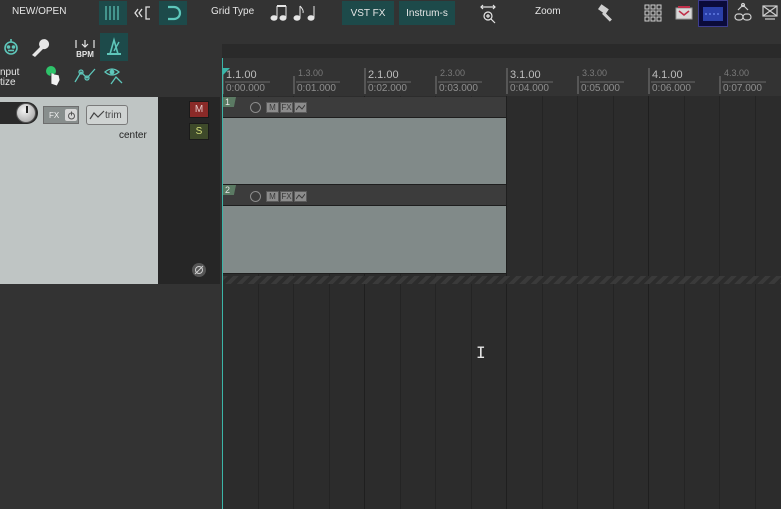 Image resolution: width=781 pixels, height=509 pixels. What do you see at coordinates (53, 76) in the screenshot?
I see `pointer-hand-icon` at bounding box center [53, 76].